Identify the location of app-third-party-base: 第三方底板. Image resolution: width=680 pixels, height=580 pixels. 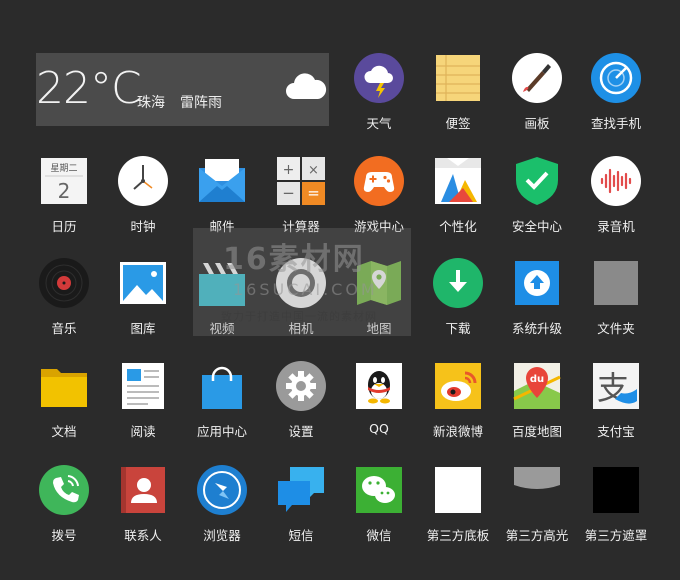
(458, 515).